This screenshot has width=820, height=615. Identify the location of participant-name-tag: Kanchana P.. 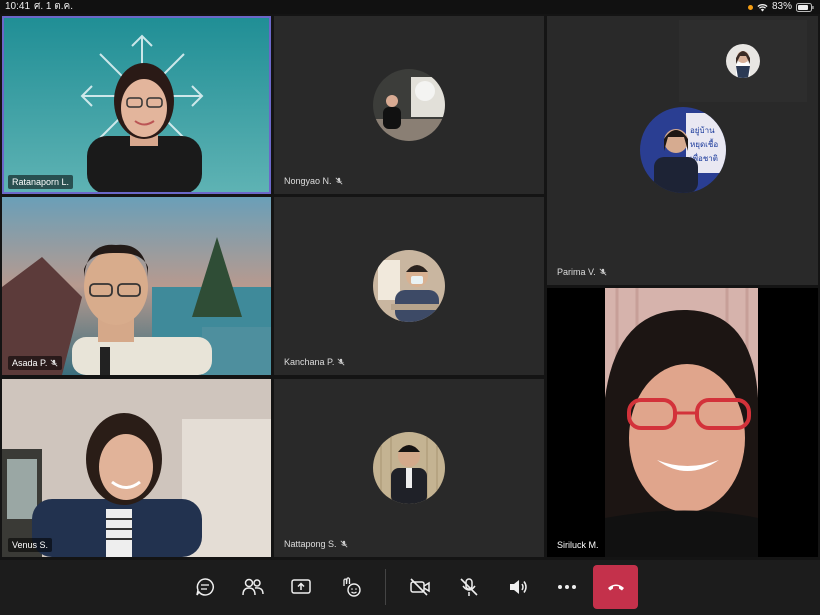
(314, 362).